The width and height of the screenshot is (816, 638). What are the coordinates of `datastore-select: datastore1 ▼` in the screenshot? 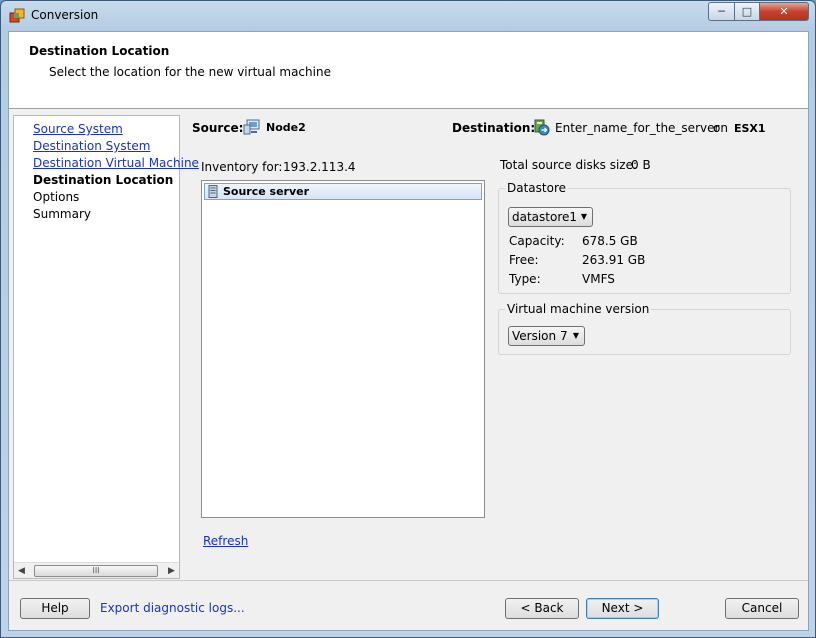 It's located at (550, 217).